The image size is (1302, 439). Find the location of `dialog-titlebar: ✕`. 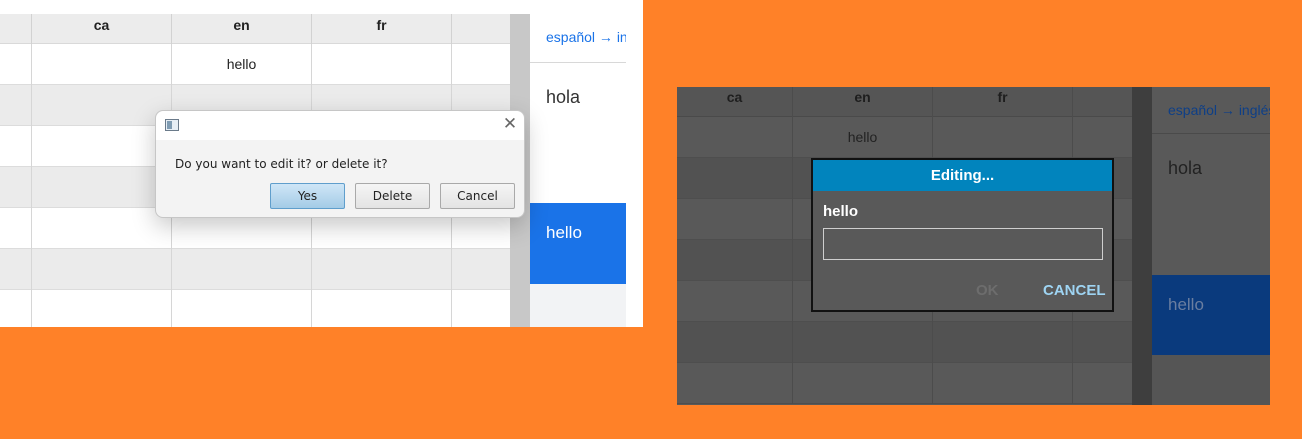

dialog-titlebar: ✕ is located at coordinates (340, 125).